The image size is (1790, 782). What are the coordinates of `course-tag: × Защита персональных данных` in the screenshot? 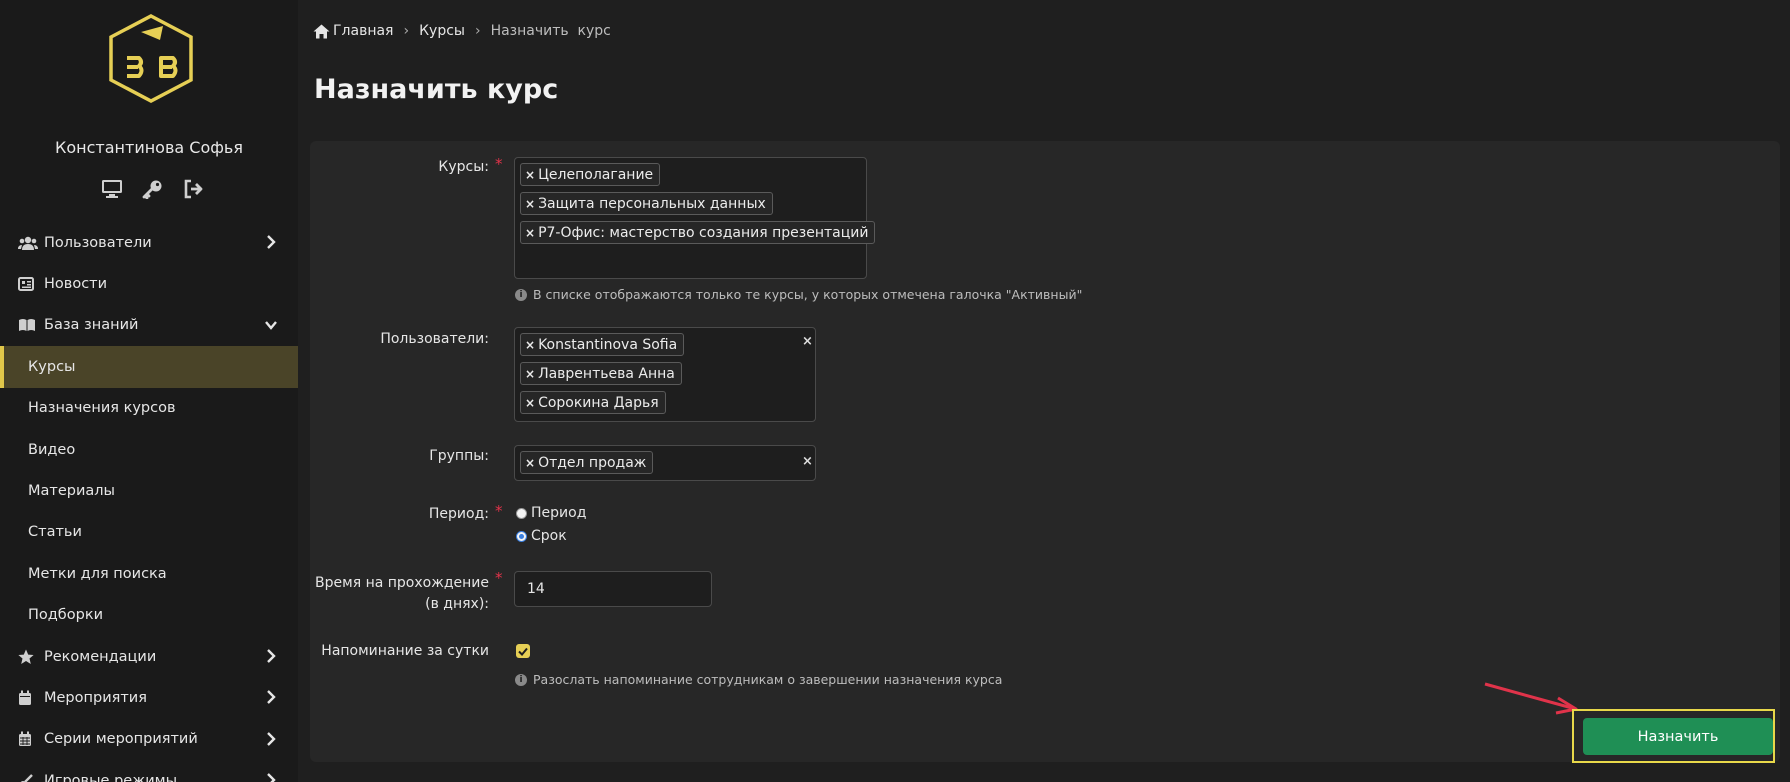 It's located at (646, 203).